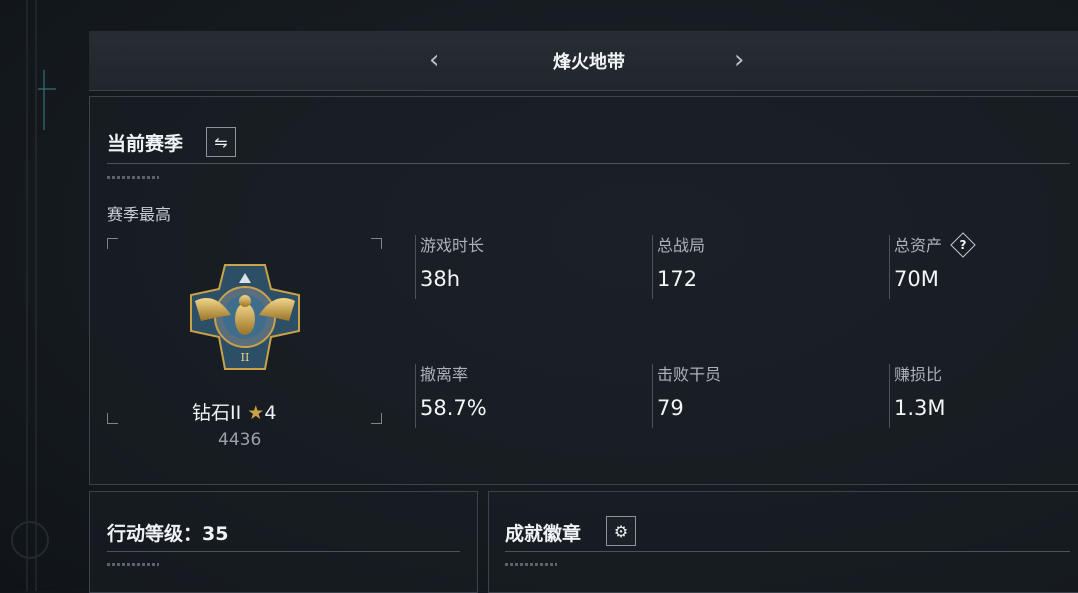  I want to click on chevron-right-icon: ›, so click(739, 60).